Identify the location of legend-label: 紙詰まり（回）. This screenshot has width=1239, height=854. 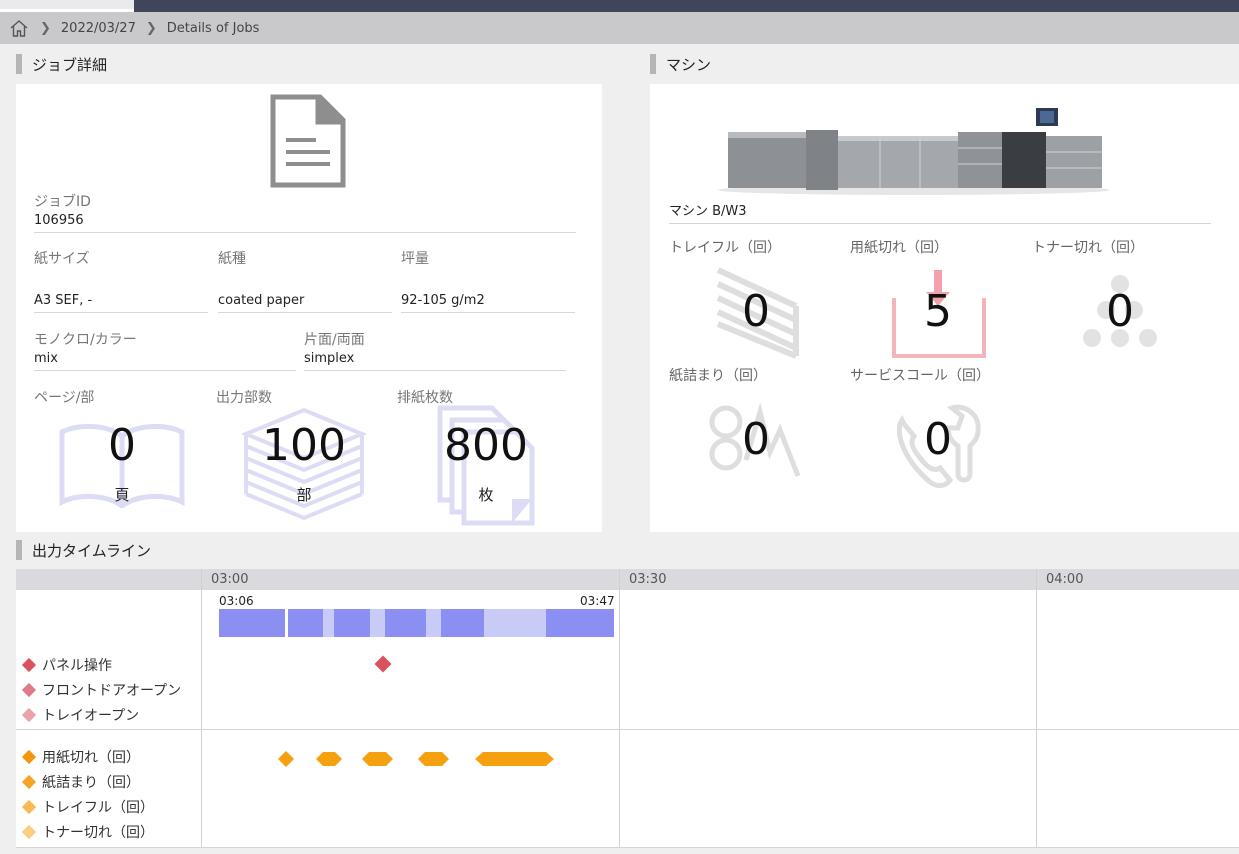
(91, 783).